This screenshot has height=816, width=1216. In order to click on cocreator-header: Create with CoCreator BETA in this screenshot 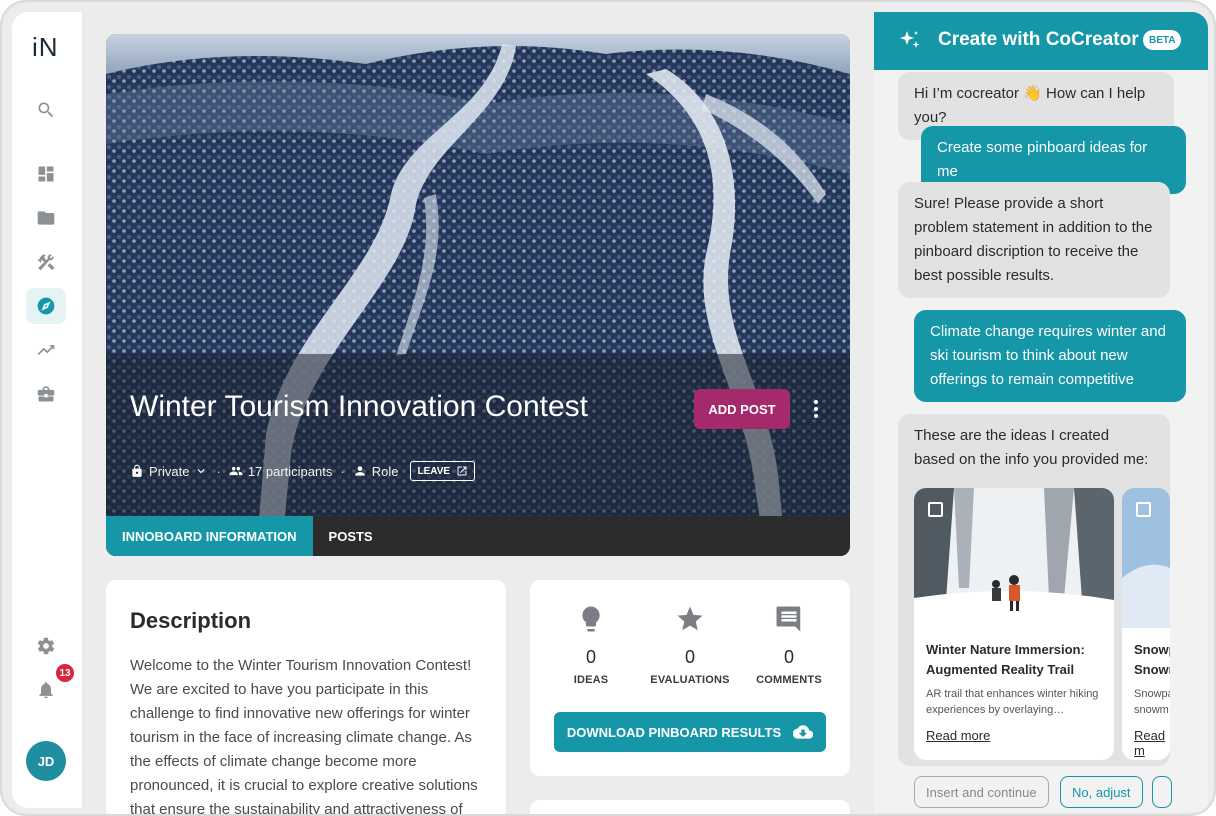, I will do `click(1041, 41)`.